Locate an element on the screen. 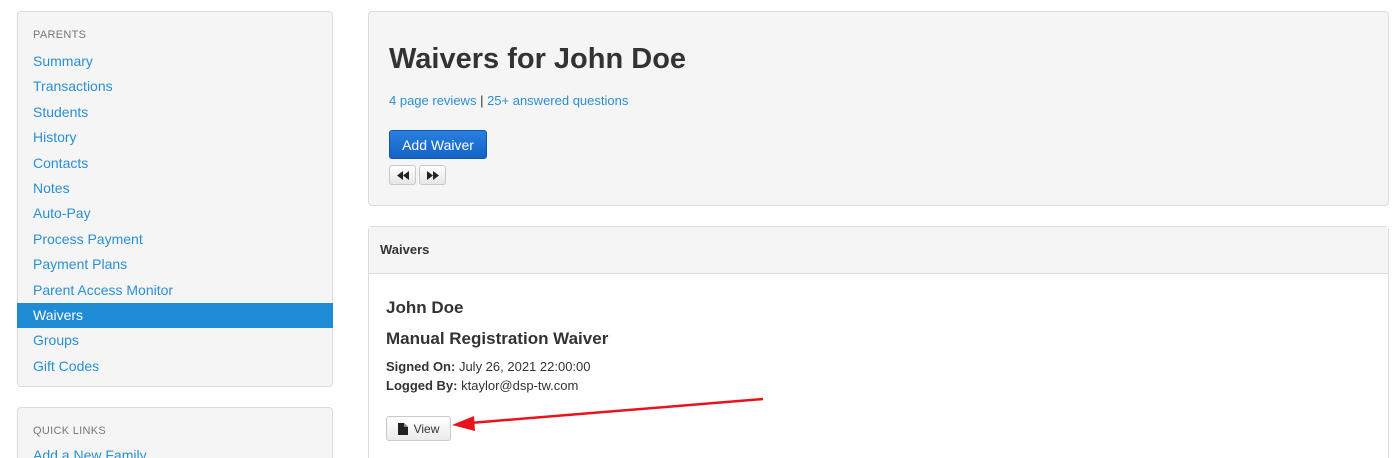  previous-button is located at coordinates (402, 175).